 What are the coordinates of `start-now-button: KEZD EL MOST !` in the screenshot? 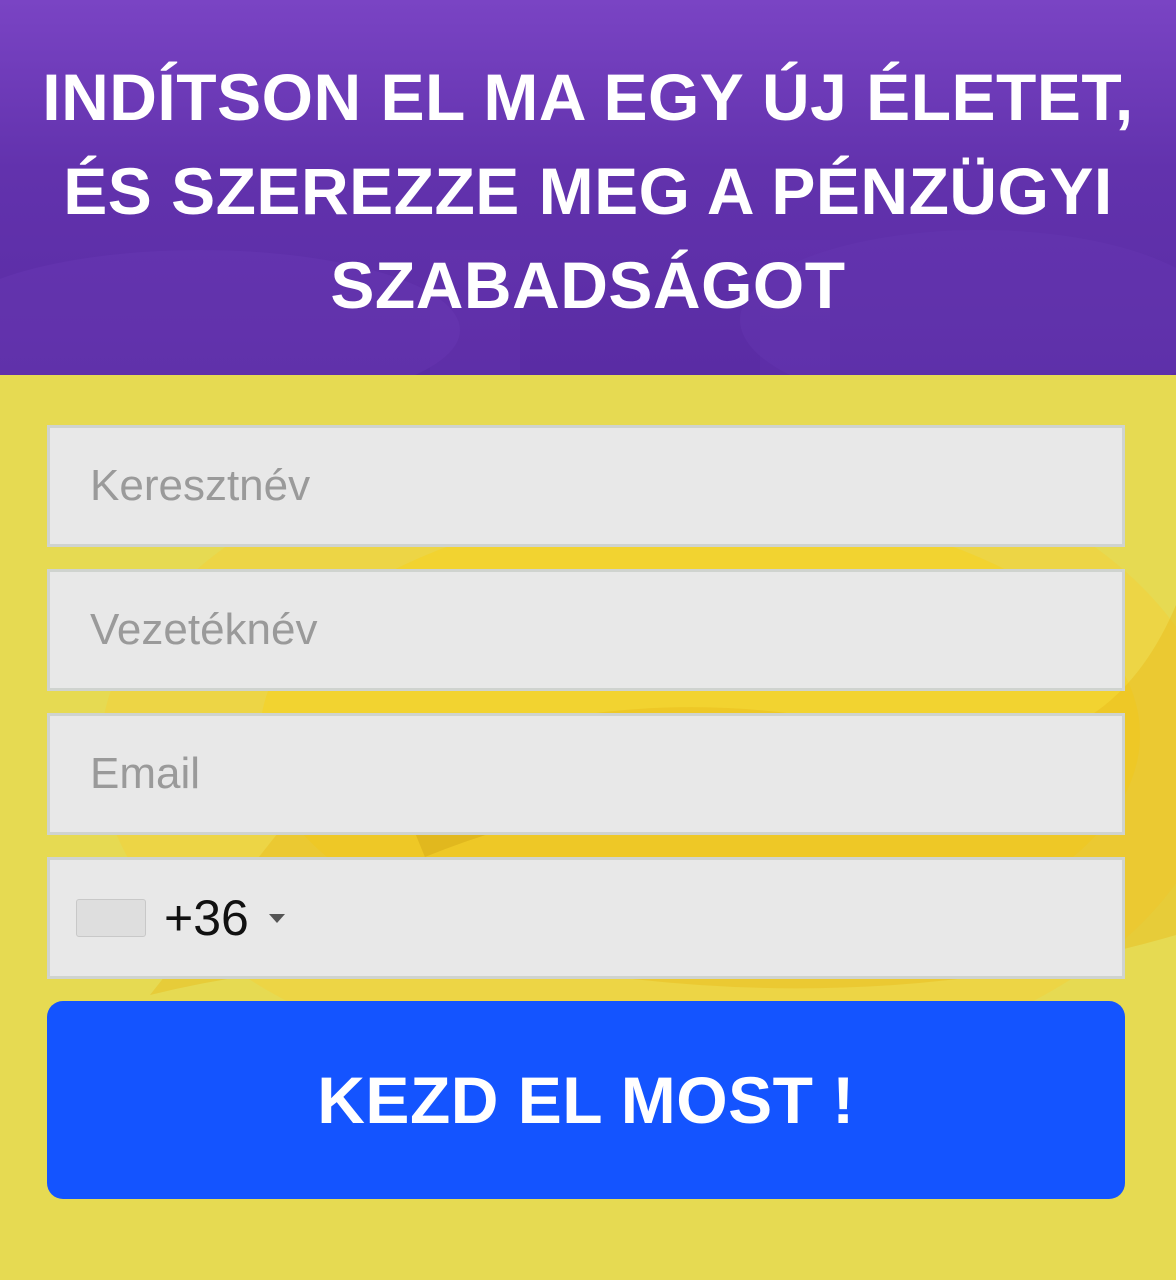 It's located at (586, 1100).